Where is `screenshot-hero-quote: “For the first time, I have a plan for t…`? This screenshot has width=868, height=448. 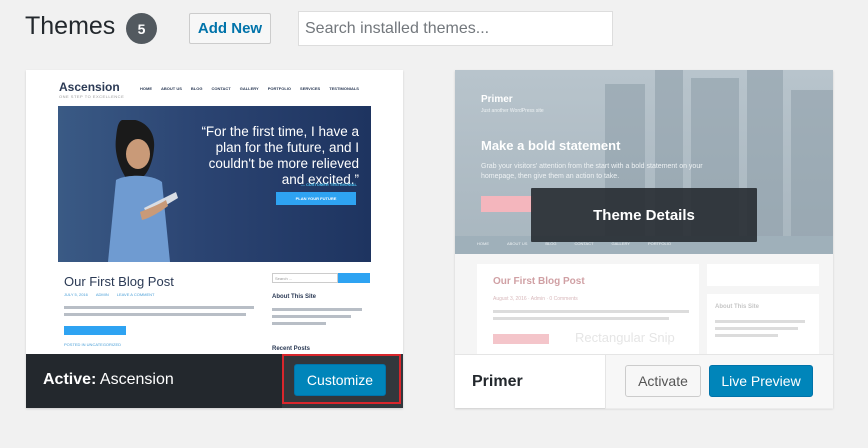 screenshot-hero-quote: “For the first time, I have a plan for t… is located at coordinates (280, 155).